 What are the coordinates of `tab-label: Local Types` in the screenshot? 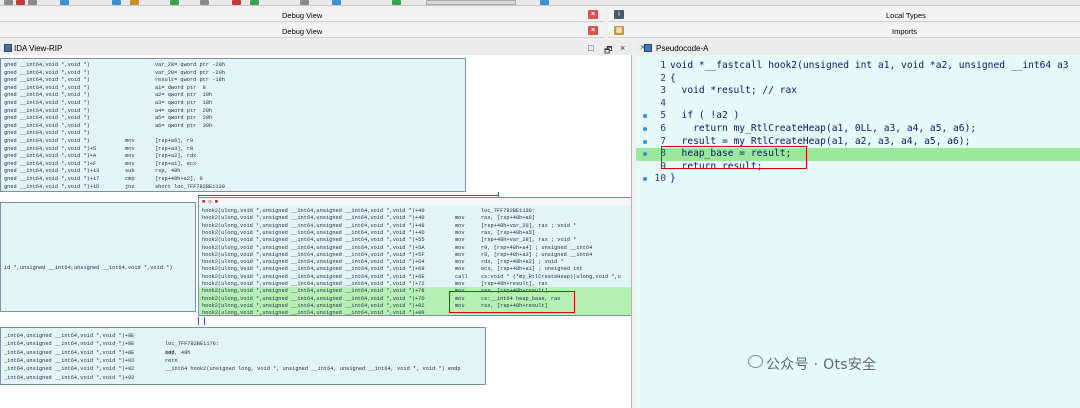 It's located at (906, 15).